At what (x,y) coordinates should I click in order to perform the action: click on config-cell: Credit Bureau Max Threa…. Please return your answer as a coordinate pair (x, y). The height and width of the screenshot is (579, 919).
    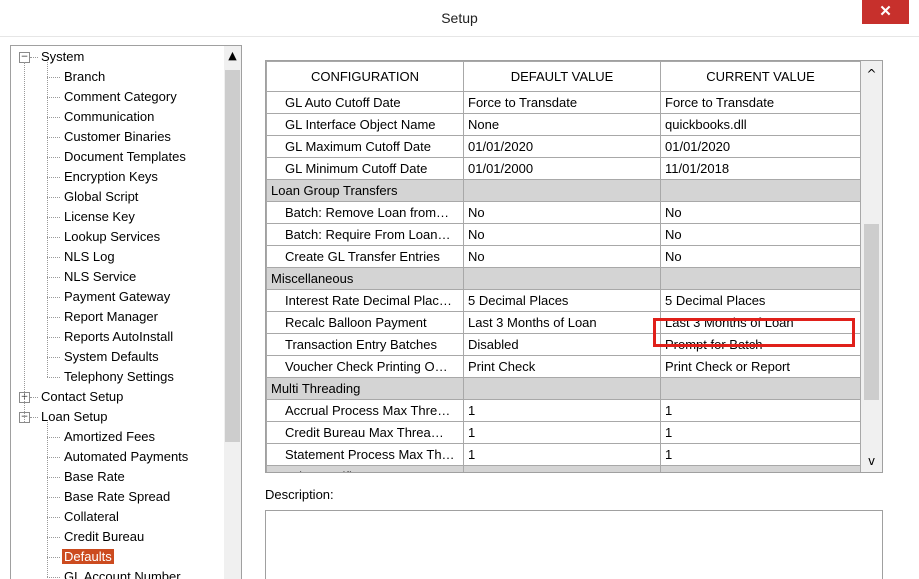
    Looking at the image, I should click on (365, 432).